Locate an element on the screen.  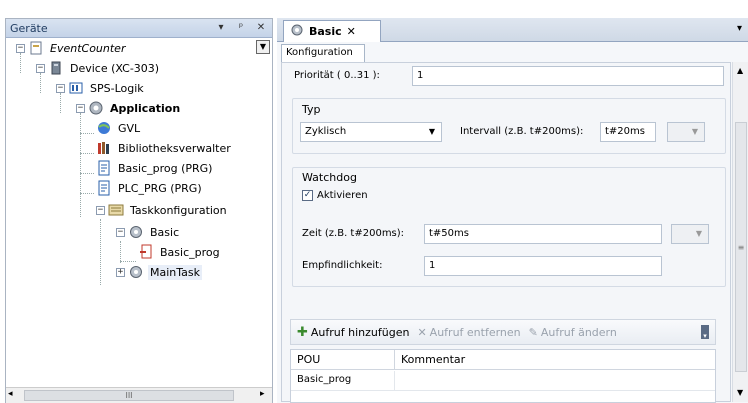
tree-node-sps-logik: − SPS-Logik is located at coordinates (101, 88).